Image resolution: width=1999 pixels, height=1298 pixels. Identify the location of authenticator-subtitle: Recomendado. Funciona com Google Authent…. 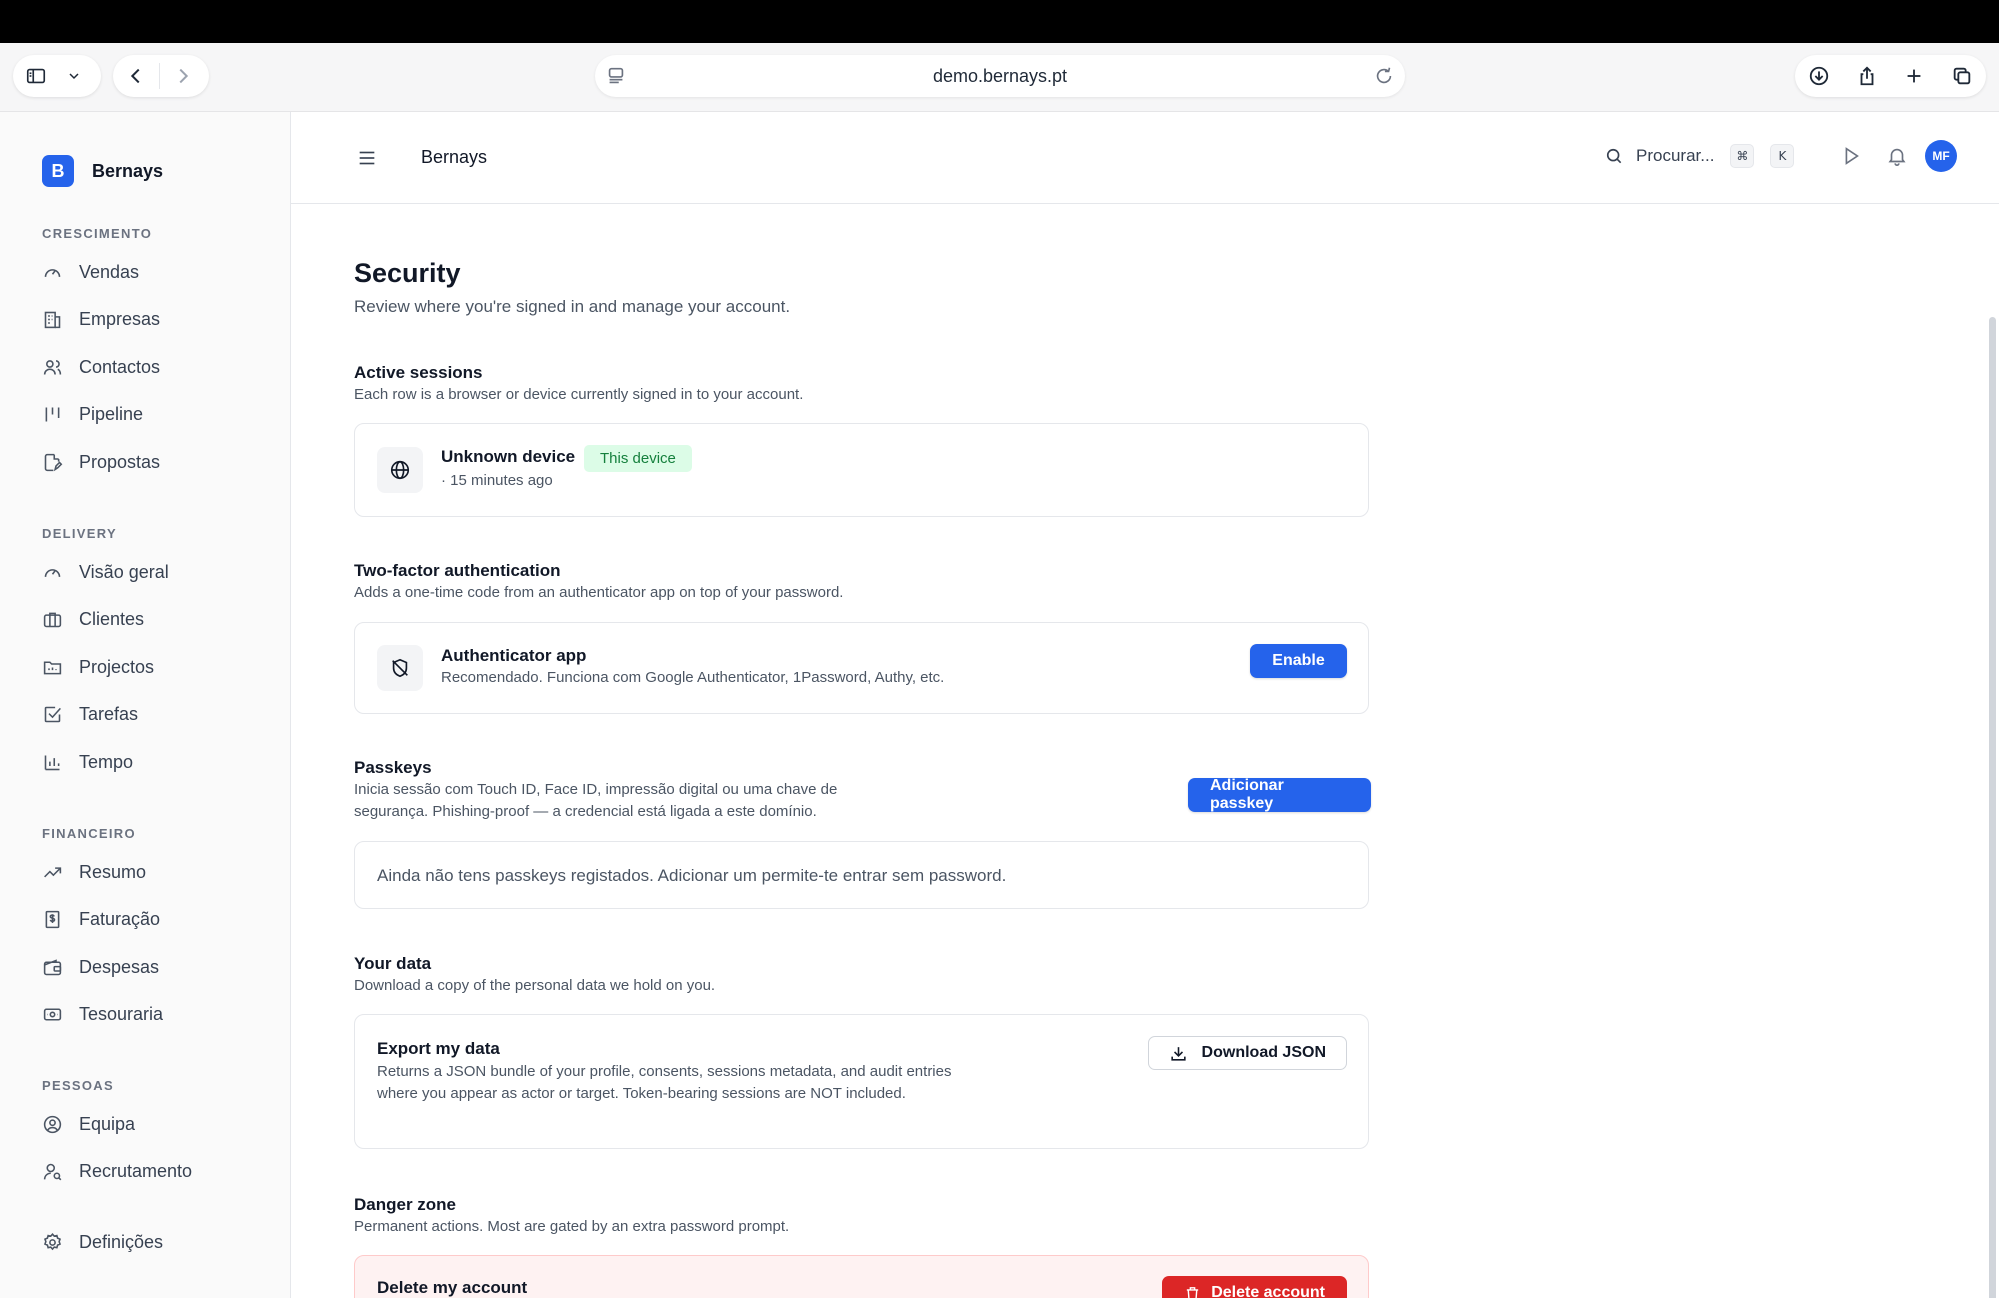
(693, 677).